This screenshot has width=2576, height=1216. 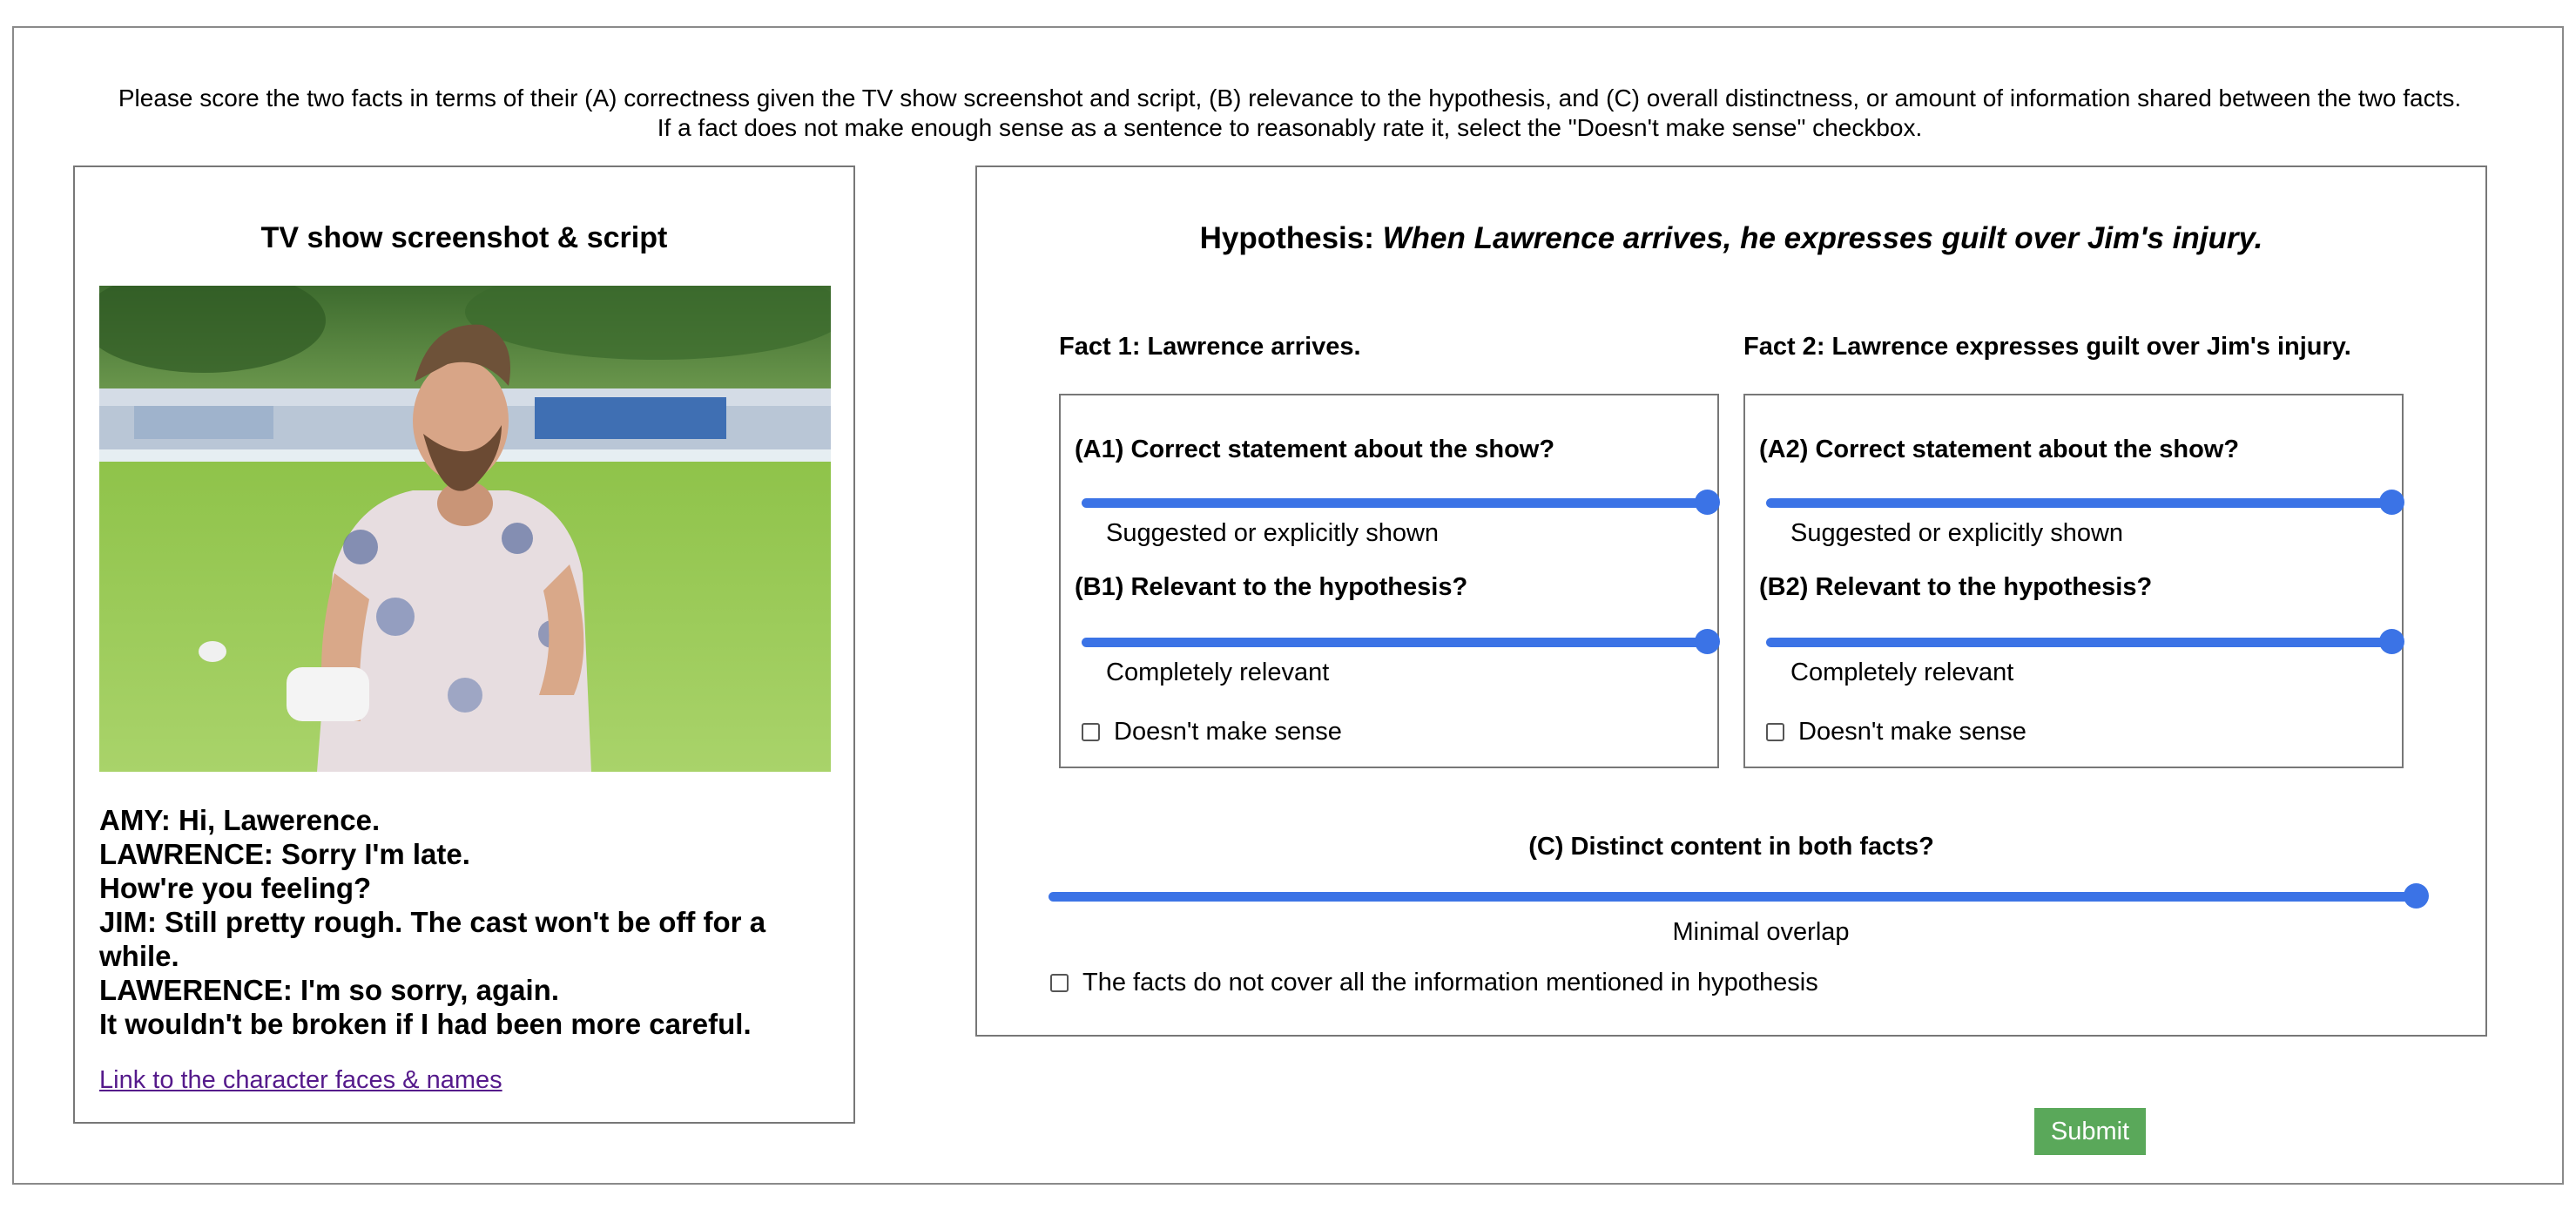 I want to click on distinct-slider, so click(x=1739, y=896).